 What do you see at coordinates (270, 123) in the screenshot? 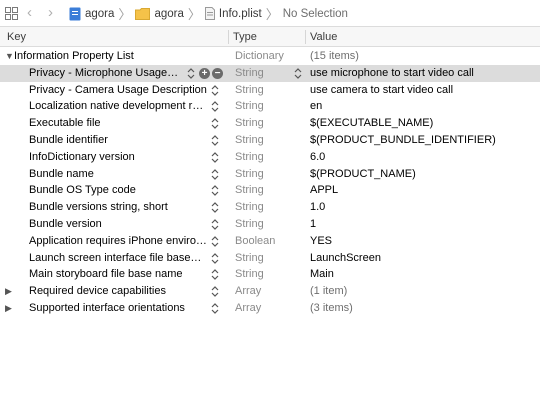
I see `plist-row: Executable file String $(EXECUTABLE_NAME)` at bounding box center [270, 123].